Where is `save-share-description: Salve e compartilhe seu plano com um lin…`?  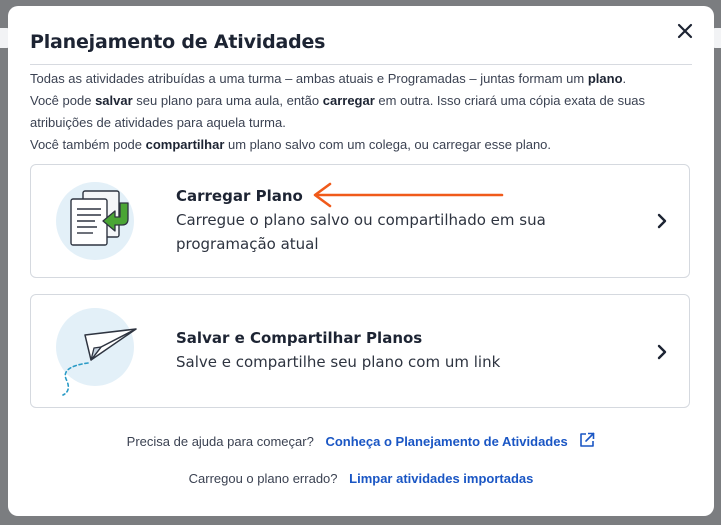 save-share-description: Salve e compartilhe seu plano com um lin… is located at coordinates (338, 362).